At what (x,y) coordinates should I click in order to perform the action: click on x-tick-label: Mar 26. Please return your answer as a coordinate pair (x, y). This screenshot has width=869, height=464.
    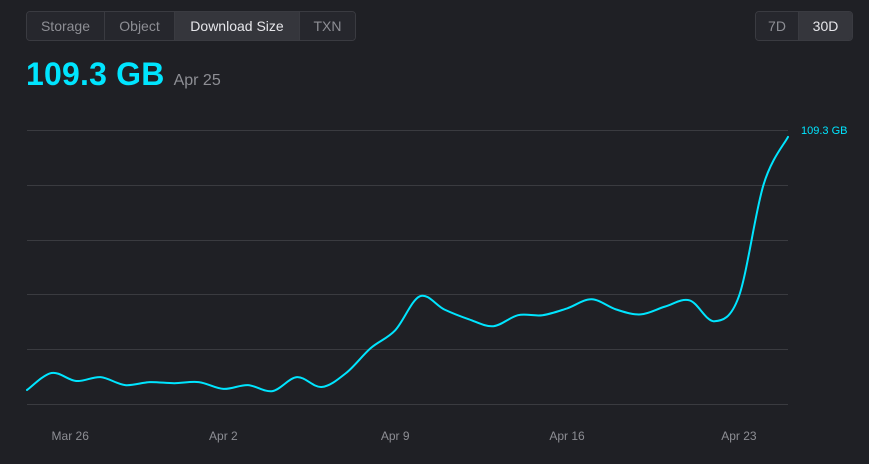
    Looking at the image, I should click on (71, 436).